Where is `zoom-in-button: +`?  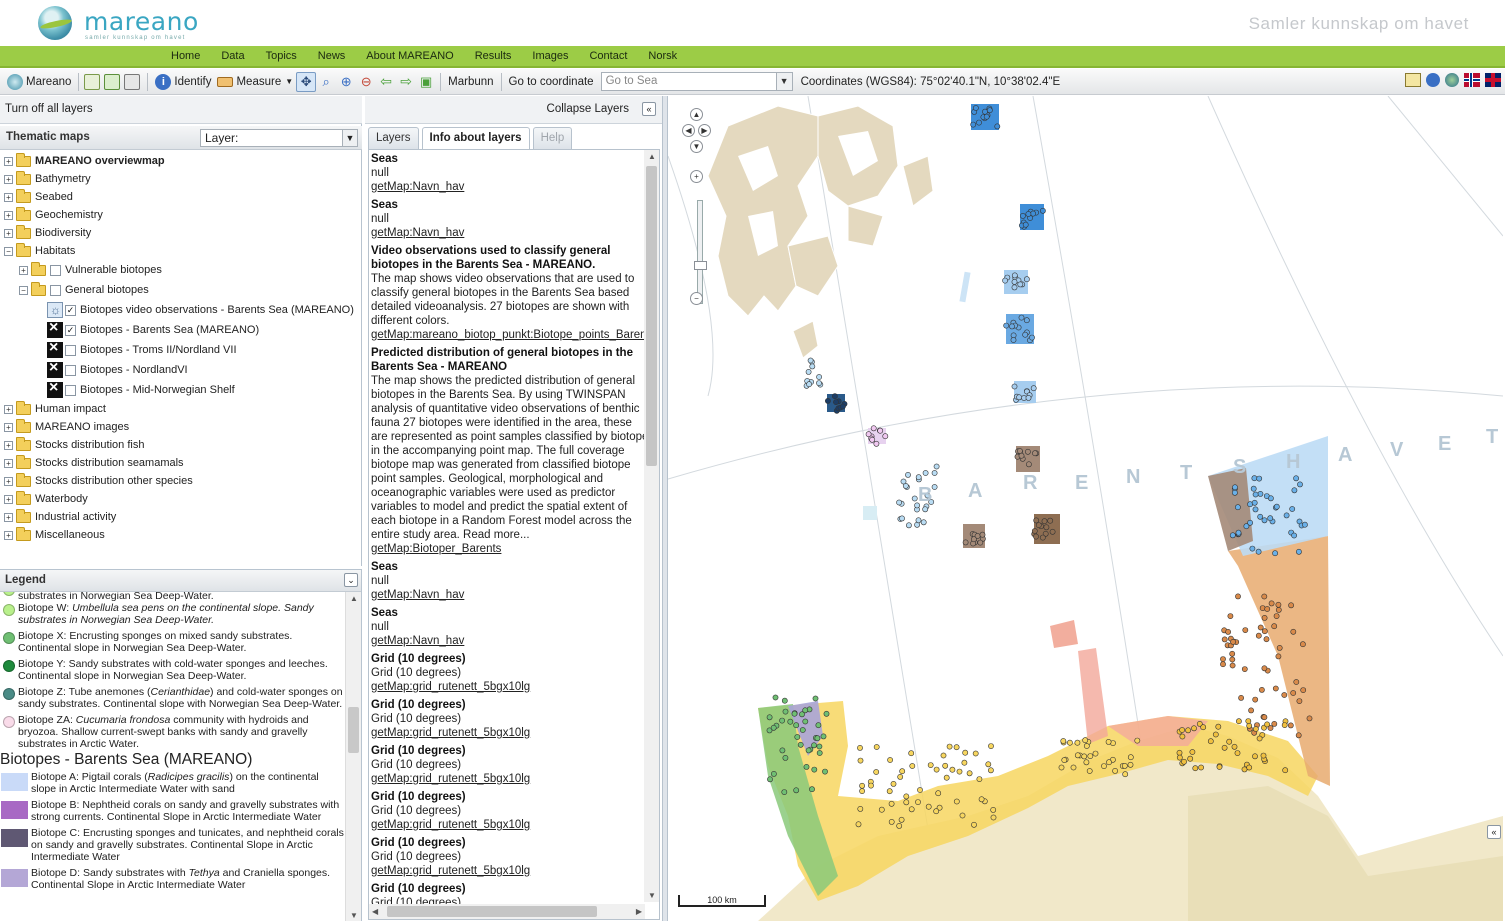
zoom-in-button: + is located at coordinates (696, 176).